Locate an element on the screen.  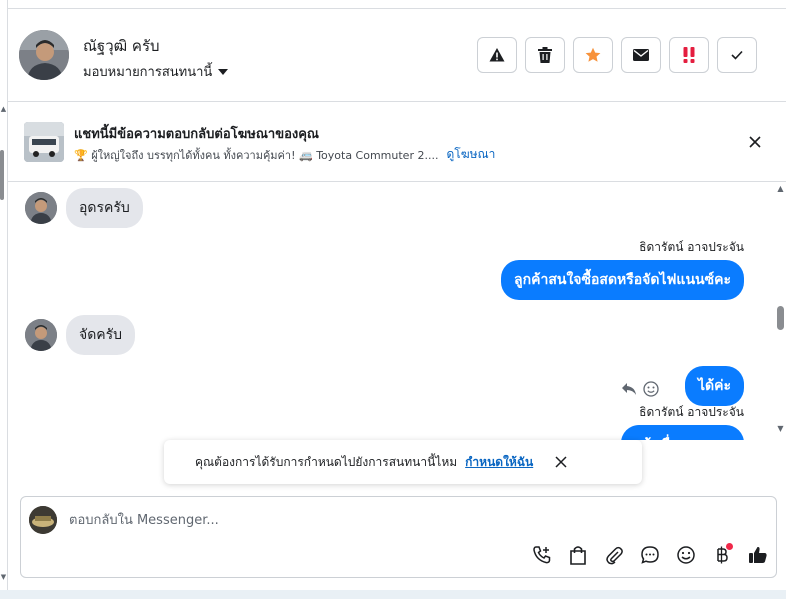
reply-icon is located at coordinates (629, 389).